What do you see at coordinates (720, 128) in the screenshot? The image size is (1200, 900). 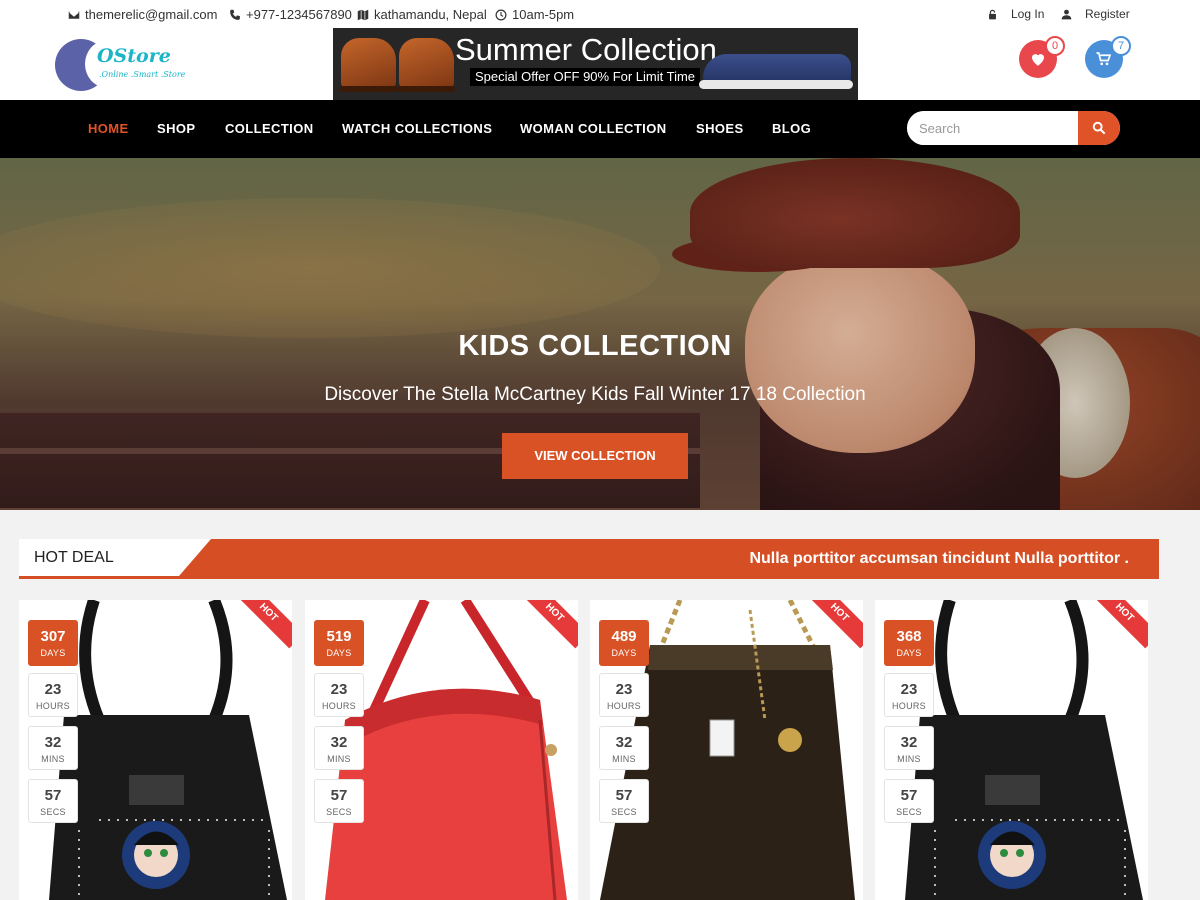 I see `nav-shoes: SHOES` at bounding box center [720, 128].